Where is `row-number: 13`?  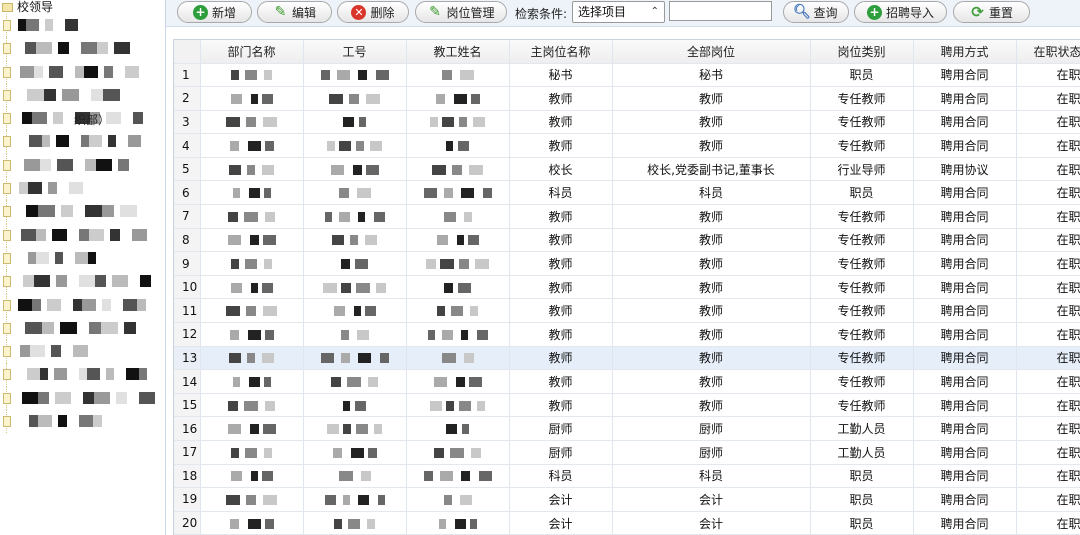 row-number: 13 is located at coordinates (187, 358).